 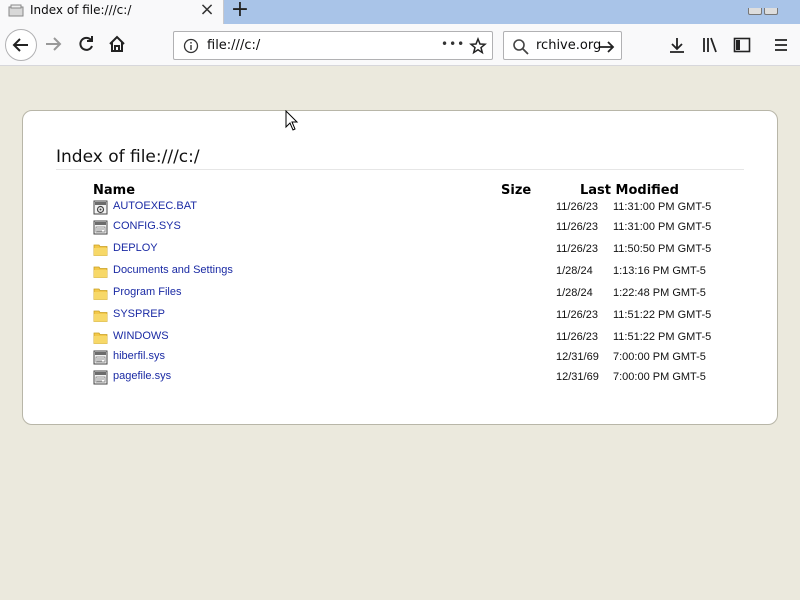 What do you see at coordinates (629, 190) in the screenshot?
I see `column-header-modified: Last Modified` at bounding box center [629, 190].